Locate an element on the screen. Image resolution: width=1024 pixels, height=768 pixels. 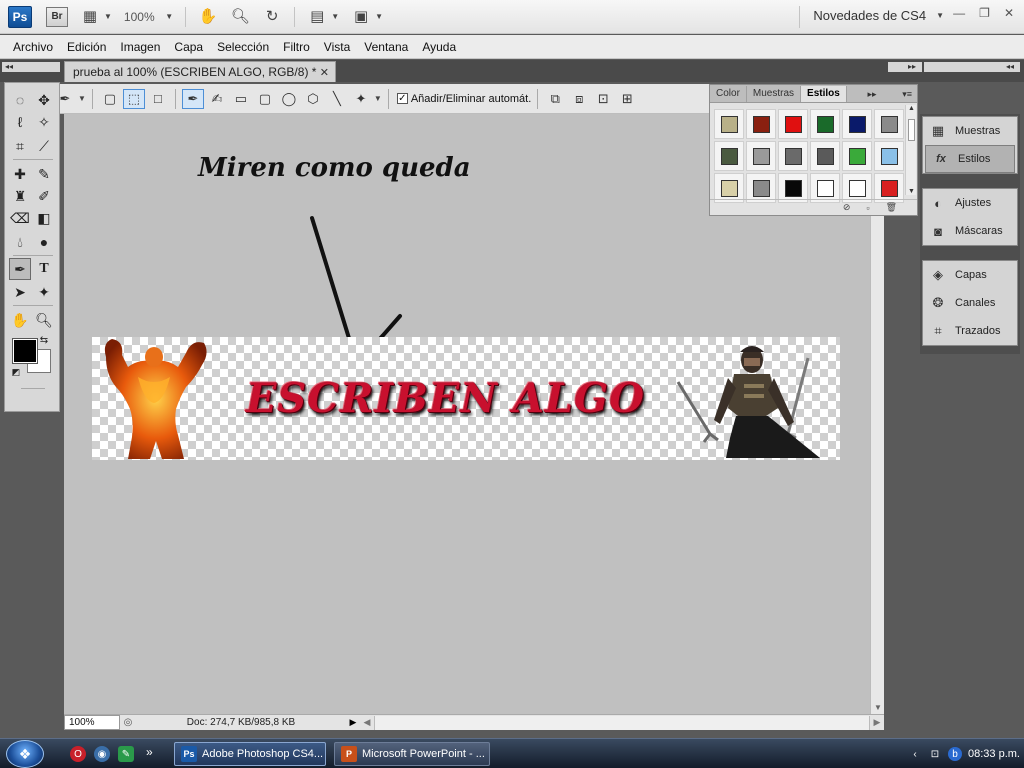
clear-style-icon: ⊘ is located at coordinates (847, 207).